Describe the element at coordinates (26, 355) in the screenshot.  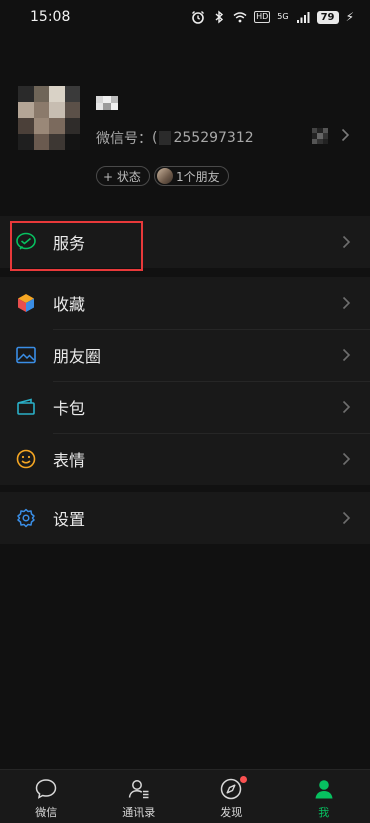
I see `picture-icon` at that location.